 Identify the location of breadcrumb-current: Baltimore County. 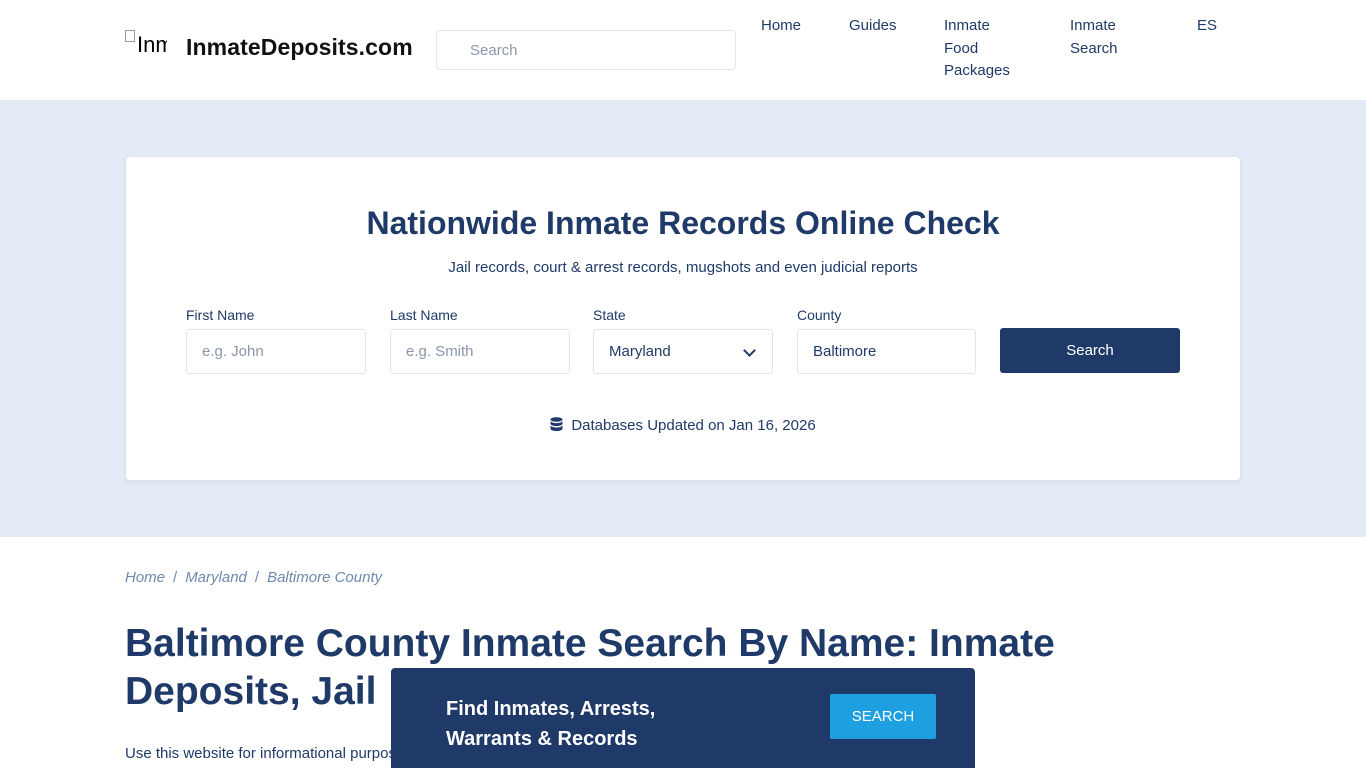
(325, 577).